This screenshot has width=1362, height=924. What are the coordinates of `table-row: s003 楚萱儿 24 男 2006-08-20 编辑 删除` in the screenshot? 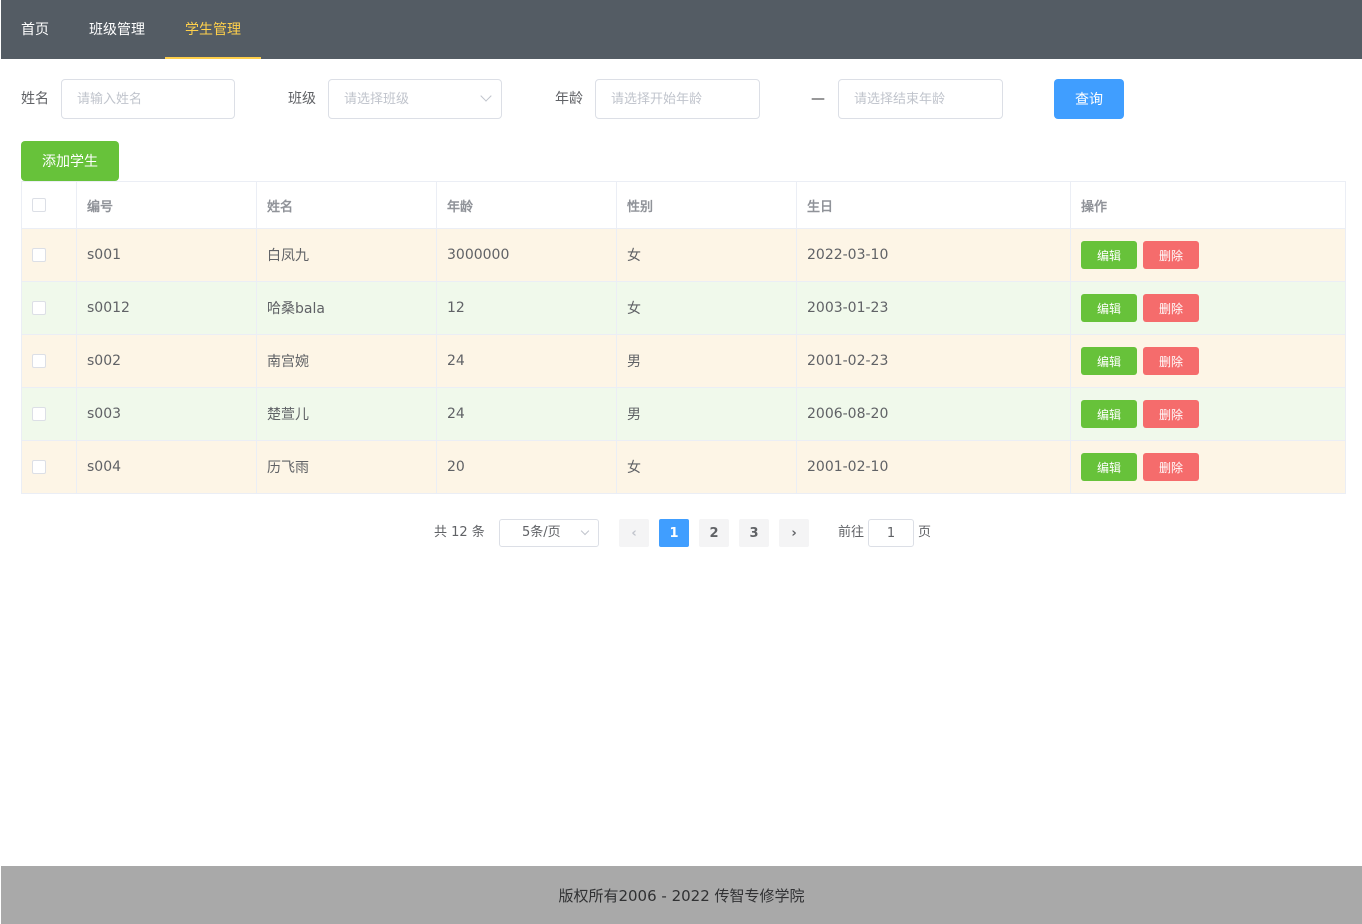 It's located at (683, 414).